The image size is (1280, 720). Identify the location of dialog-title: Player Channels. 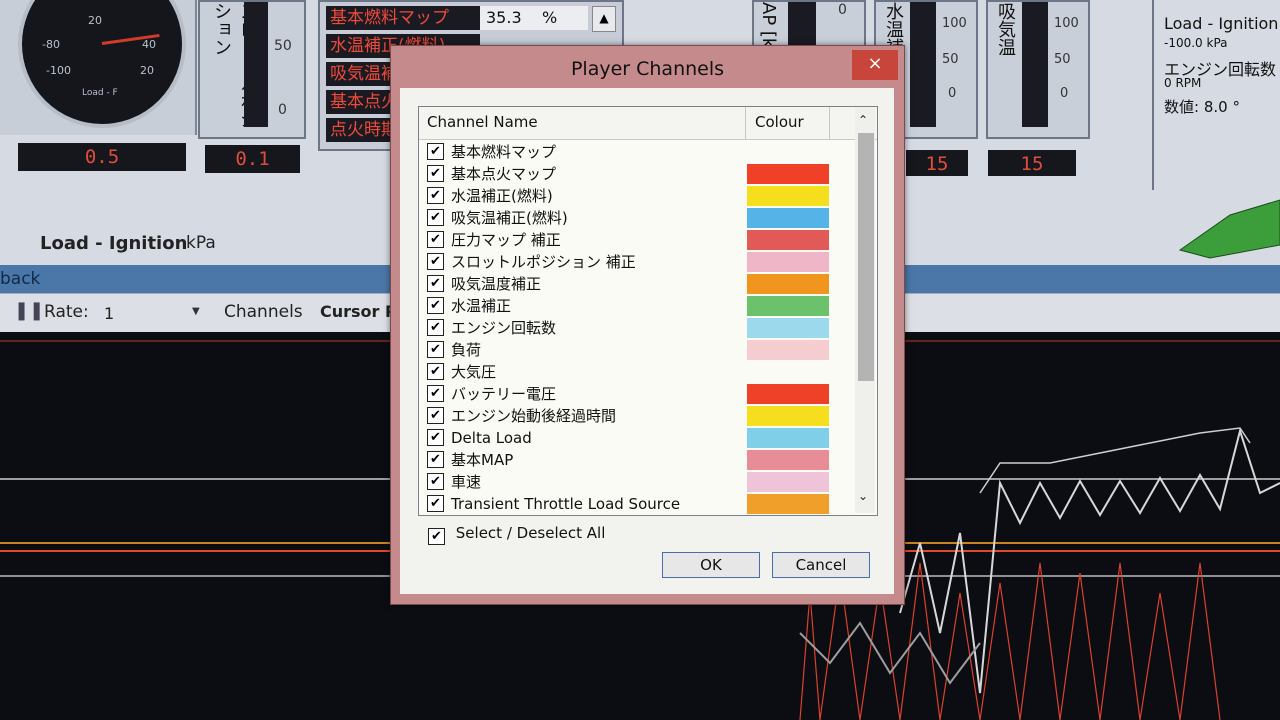
(647, 69).